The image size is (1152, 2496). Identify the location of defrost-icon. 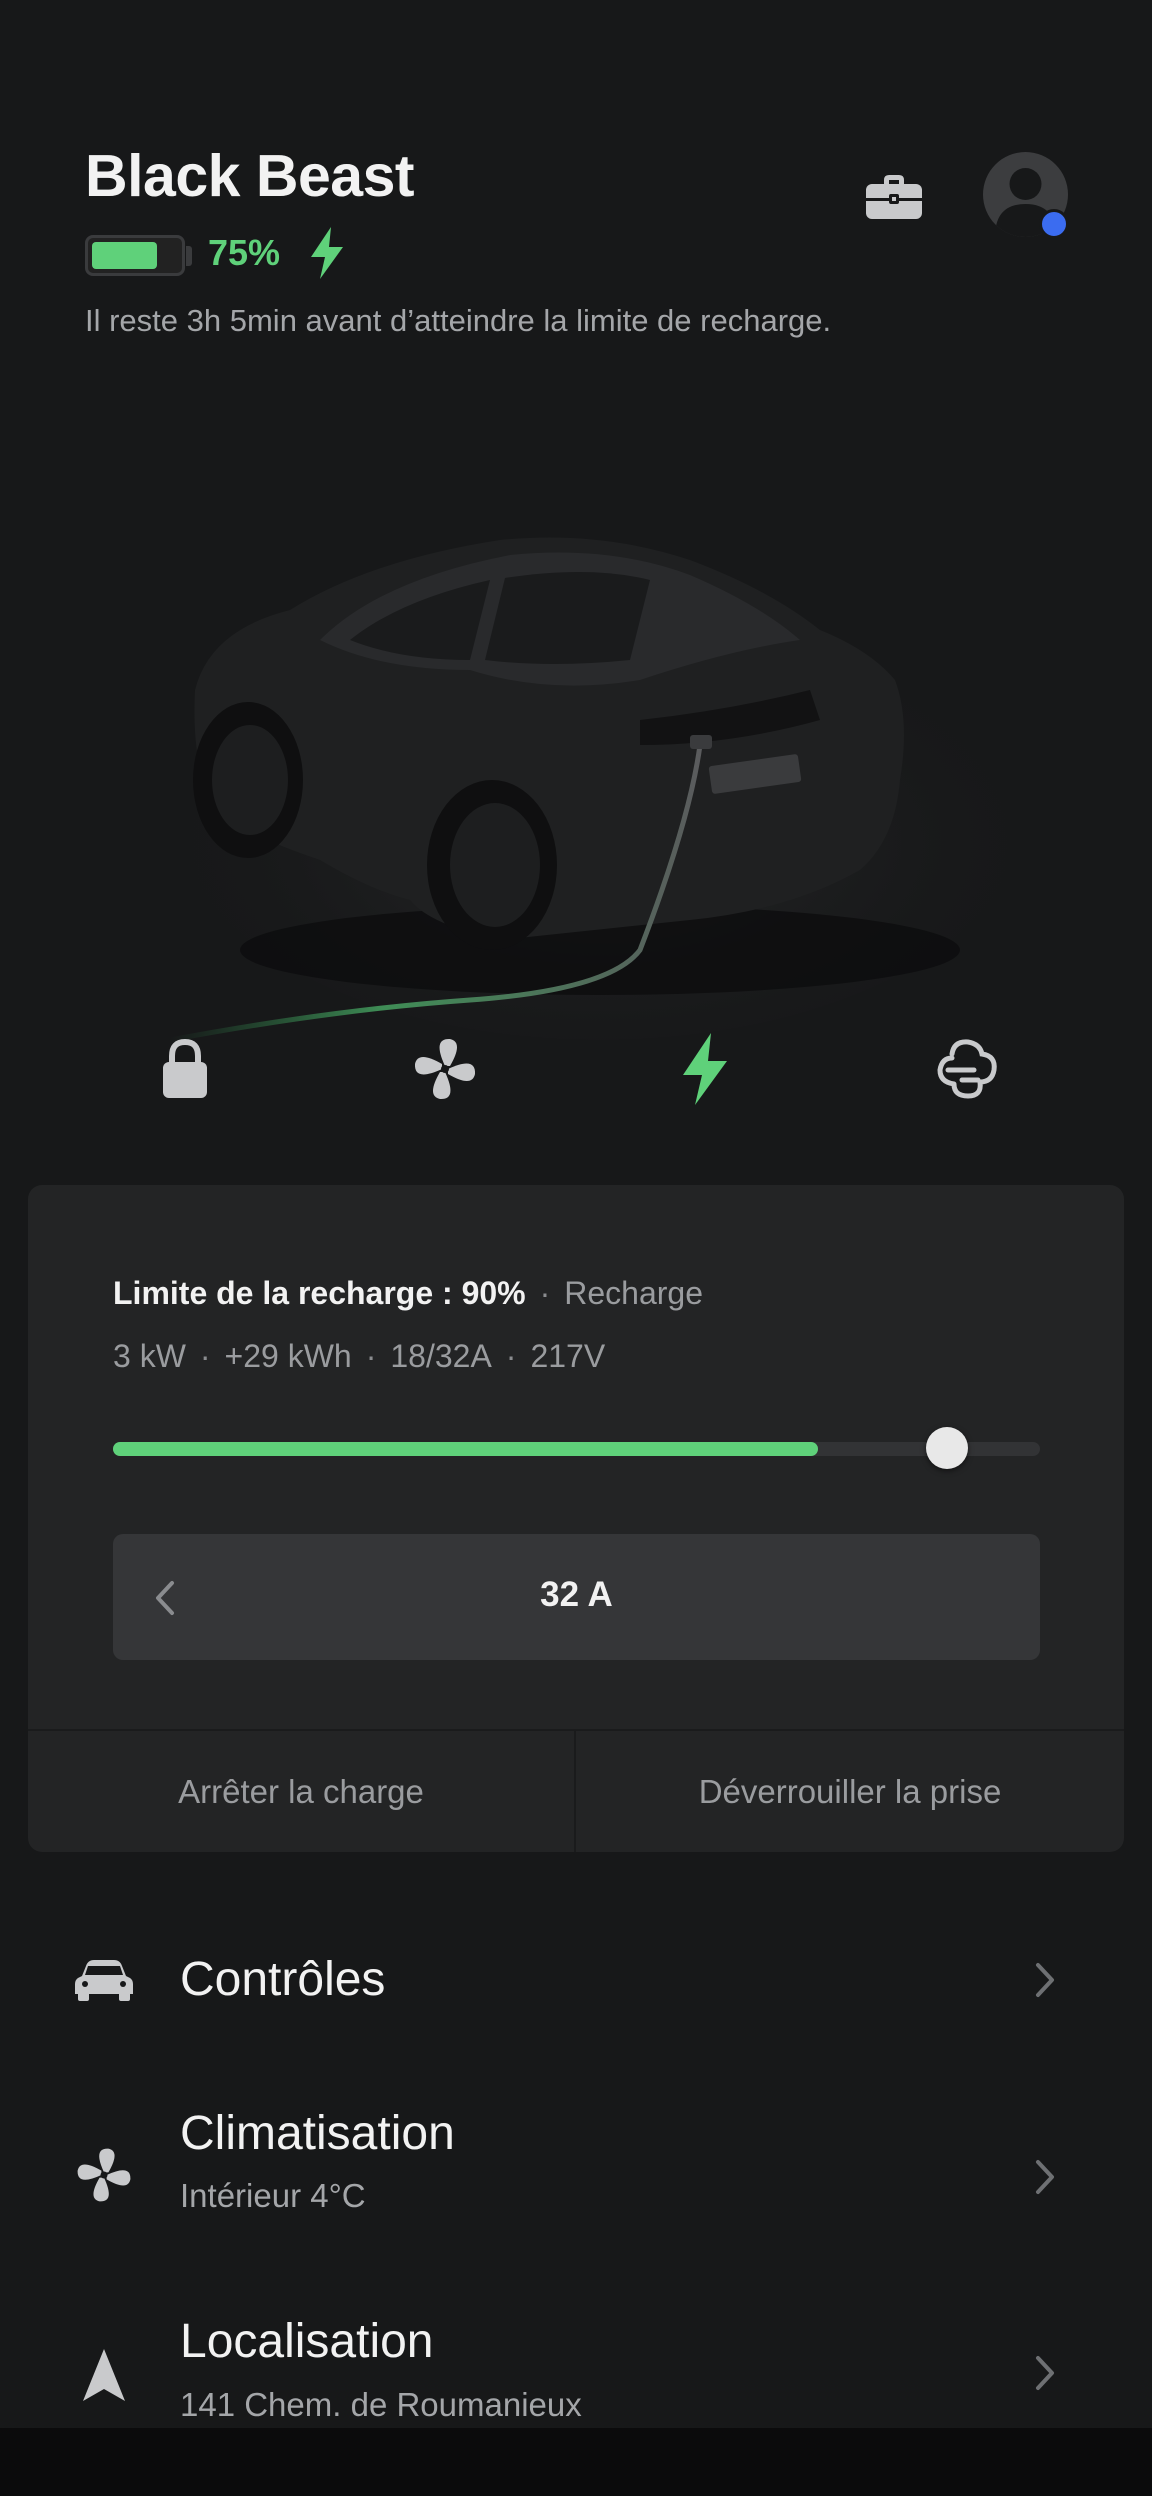
(967, 1069).